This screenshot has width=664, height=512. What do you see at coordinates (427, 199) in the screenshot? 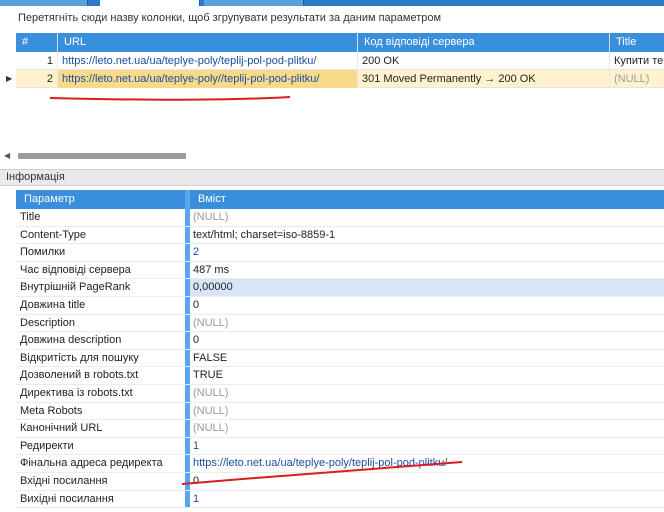
I see `col-content: Вміст` at bounding box center [427, 199].